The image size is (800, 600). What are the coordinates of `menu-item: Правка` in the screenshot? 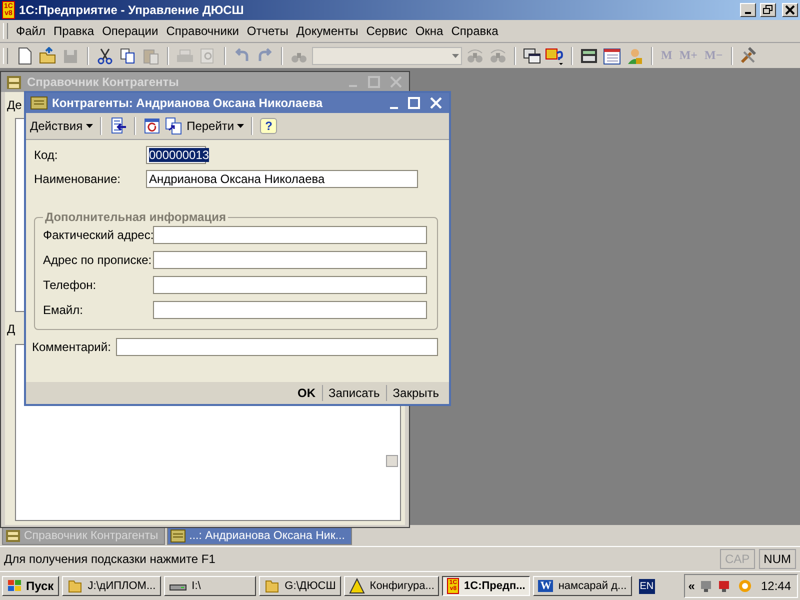 It's located at (74, 31).